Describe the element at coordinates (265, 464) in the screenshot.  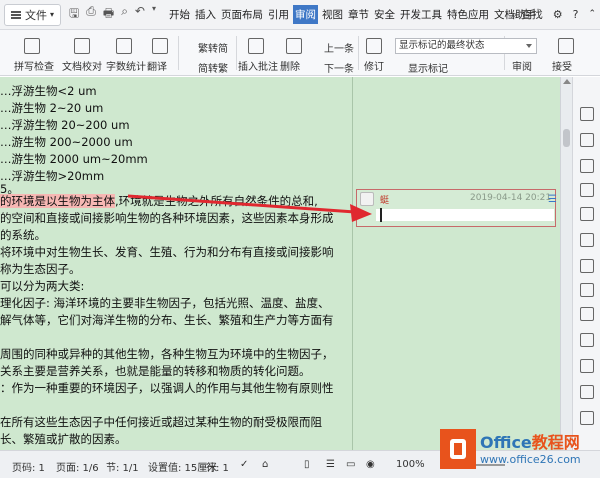
I see `view-mode-icon: ⌂` at that location.